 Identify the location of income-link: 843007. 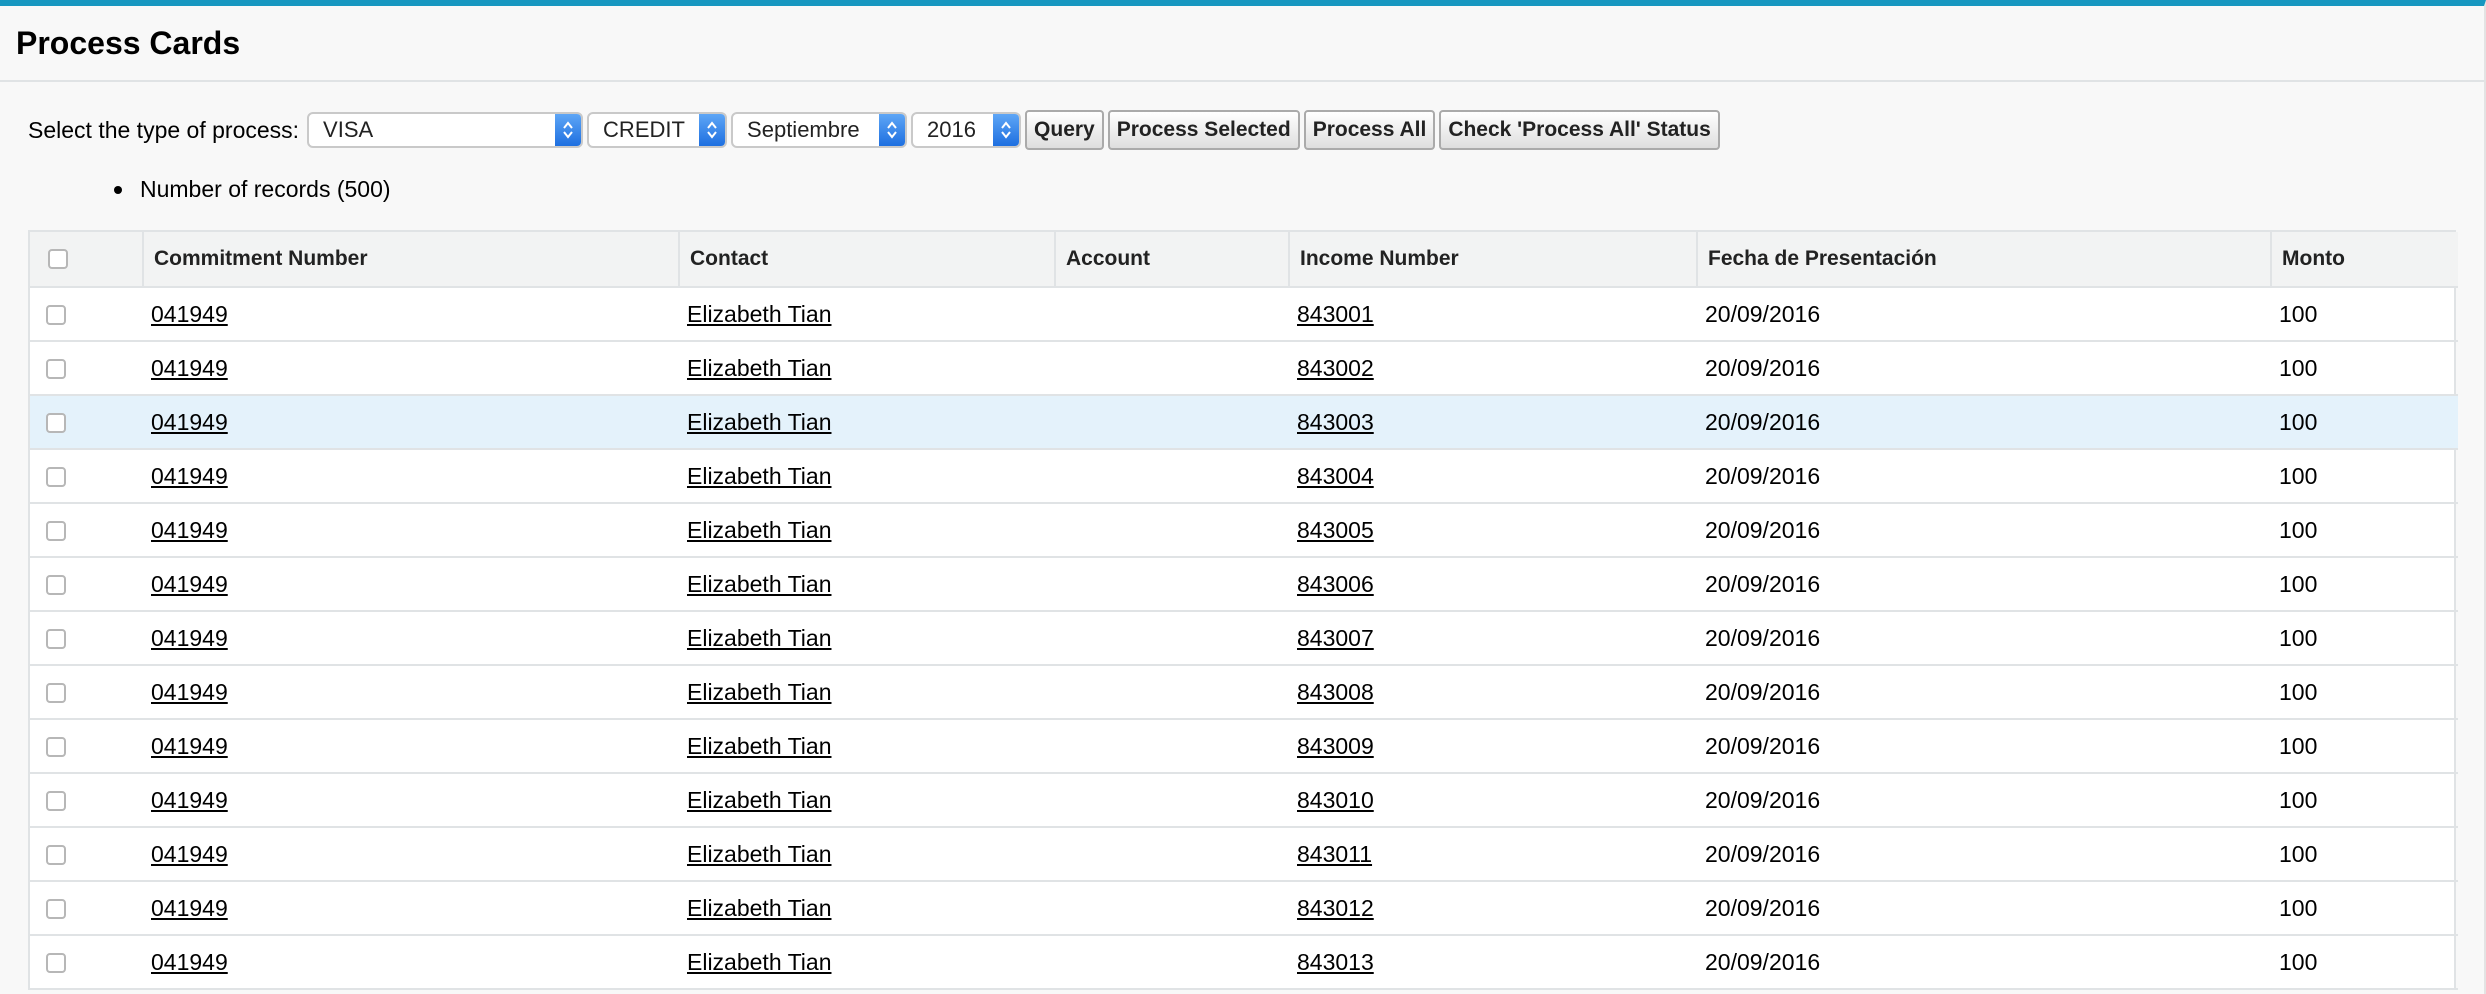
(1335, 638).